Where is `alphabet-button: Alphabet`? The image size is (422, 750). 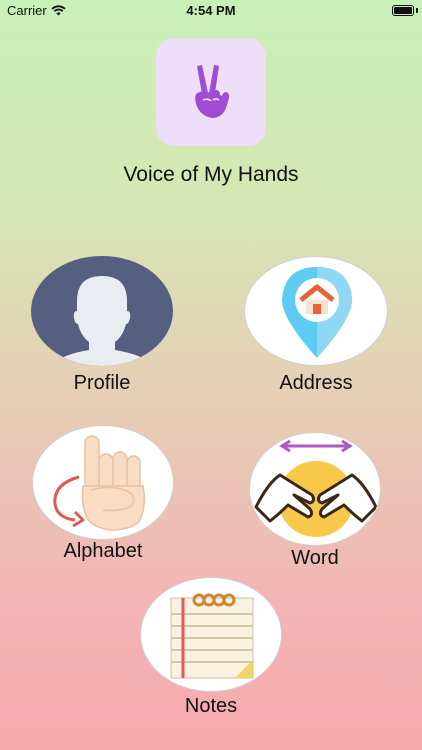
alphabet-button: Alphabet is located at coordinates (103, 495).